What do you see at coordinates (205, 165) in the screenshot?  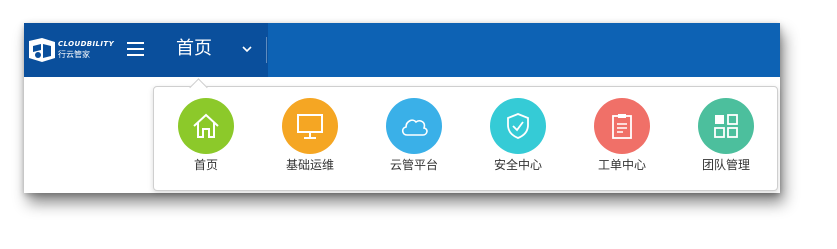 I see `menu-item-label: 首页` at bounding box center [205, 165].